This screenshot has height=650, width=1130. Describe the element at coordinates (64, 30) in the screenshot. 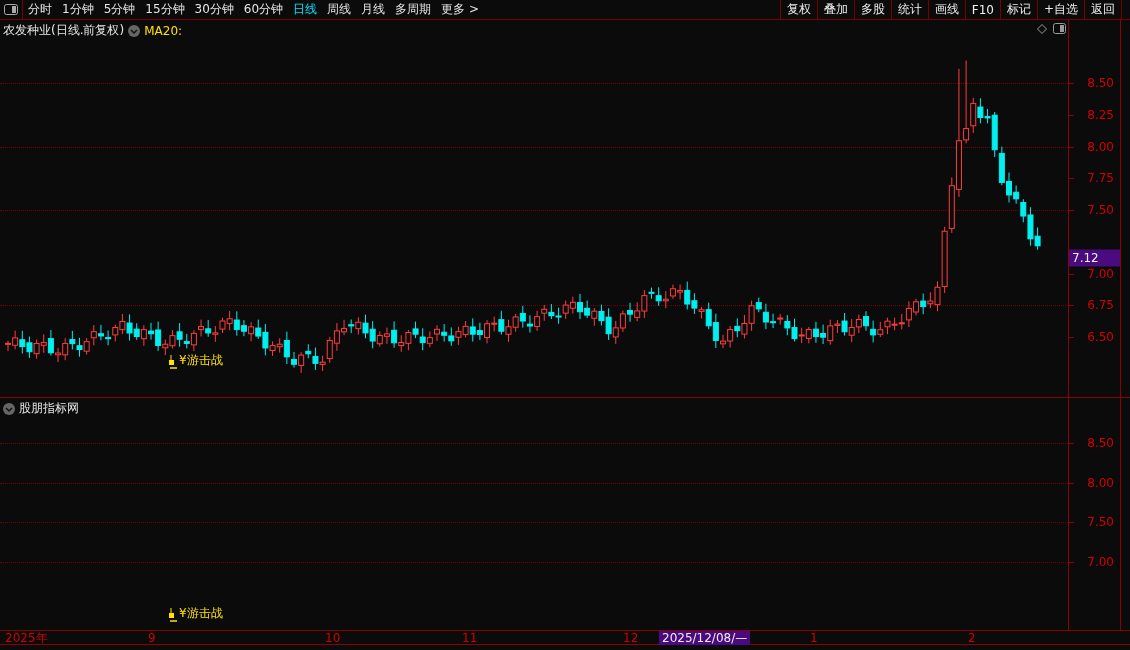

I see `stock-title: 农发种业(日线.前复权)` at that location.